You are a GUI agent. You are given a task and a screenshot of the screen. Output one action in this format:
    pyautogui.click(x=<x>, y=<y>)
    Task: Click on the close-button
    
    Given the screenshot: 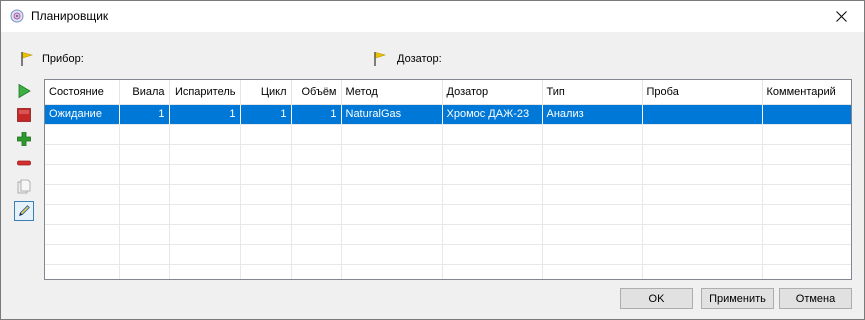 What is the action you would take?
    pyautogui.click(x=841, y=16)
    